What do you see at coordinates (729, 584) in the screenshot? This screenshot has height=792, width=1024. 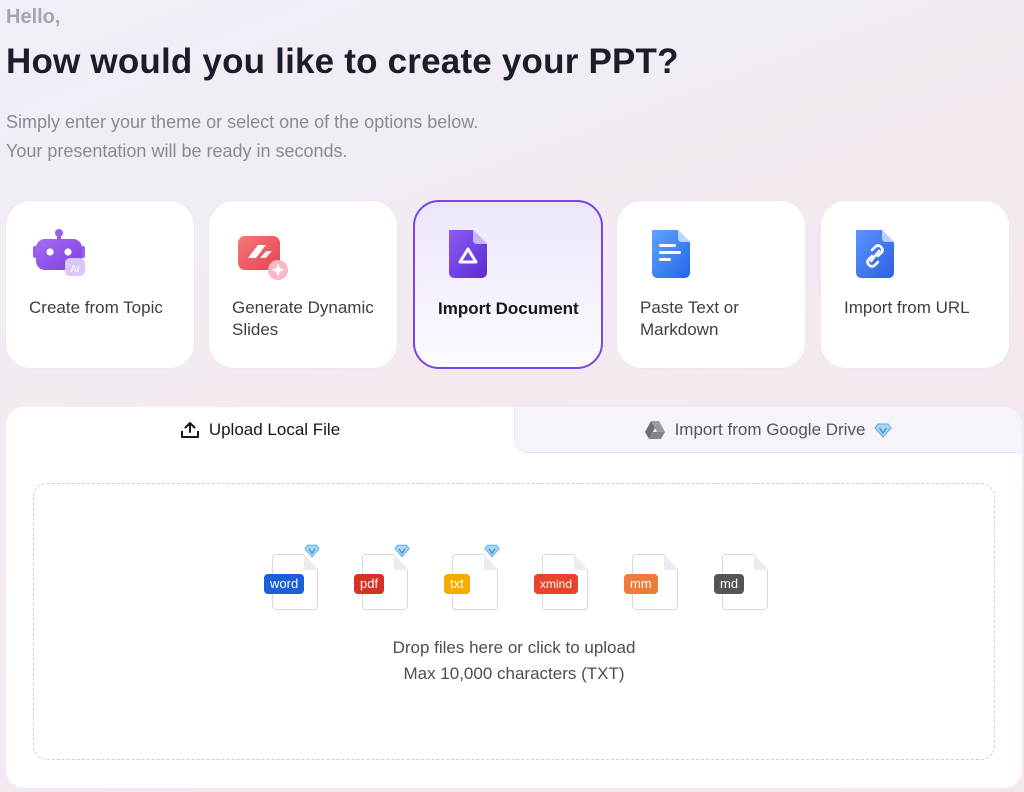 I see `file-type-label: md` at bounding box center [729, 584].